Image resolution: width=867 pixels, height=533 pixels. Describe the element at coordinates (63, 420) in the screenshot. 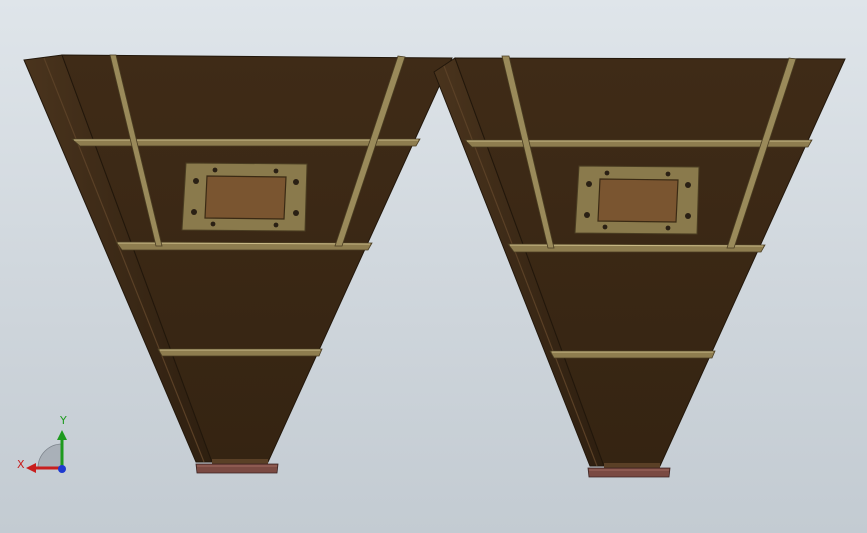

I see `triad-y-label: Y` at that location.